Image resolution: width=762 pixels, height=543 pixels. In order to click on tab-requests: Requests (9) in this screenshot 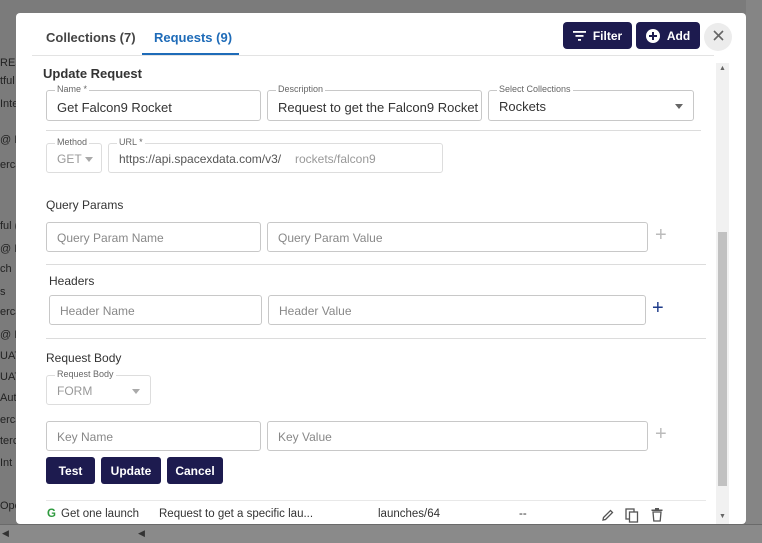, I will do `click(193, 37)`.